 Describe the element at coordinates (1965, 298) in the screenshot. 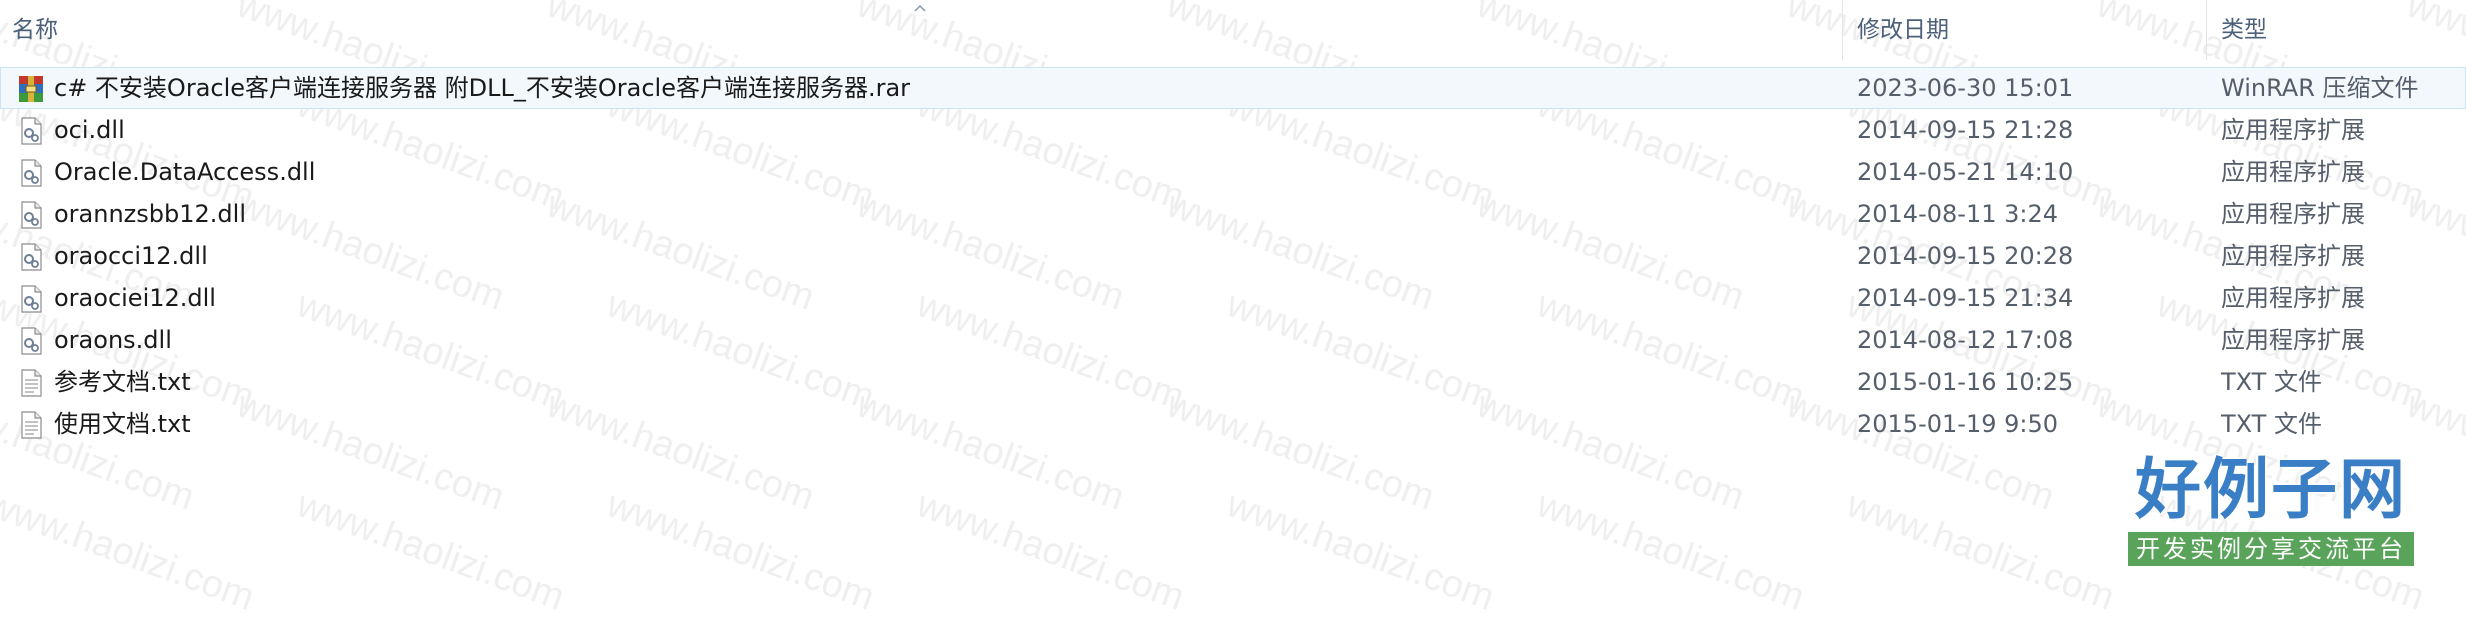

I see `file-date-modified: 2014-09-15 21:34` at that location.